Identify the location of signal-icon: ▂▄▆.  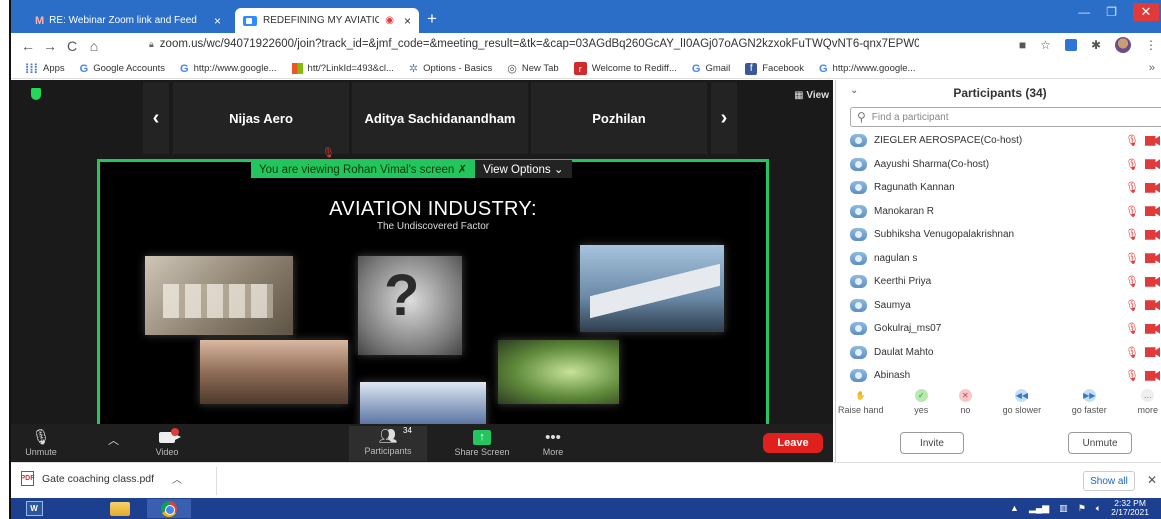
(1039, 508).